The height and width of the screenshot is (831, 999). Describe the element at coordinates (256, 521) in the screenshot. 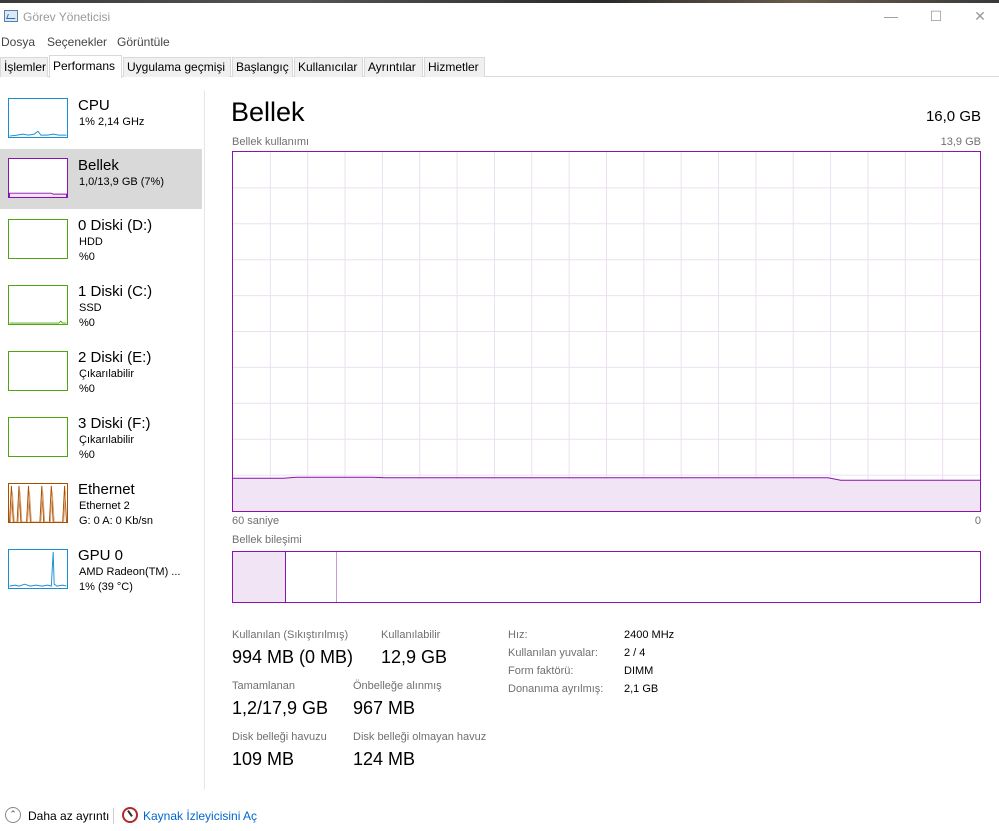

I see `time-axis-start: 60 saniye` at that location.